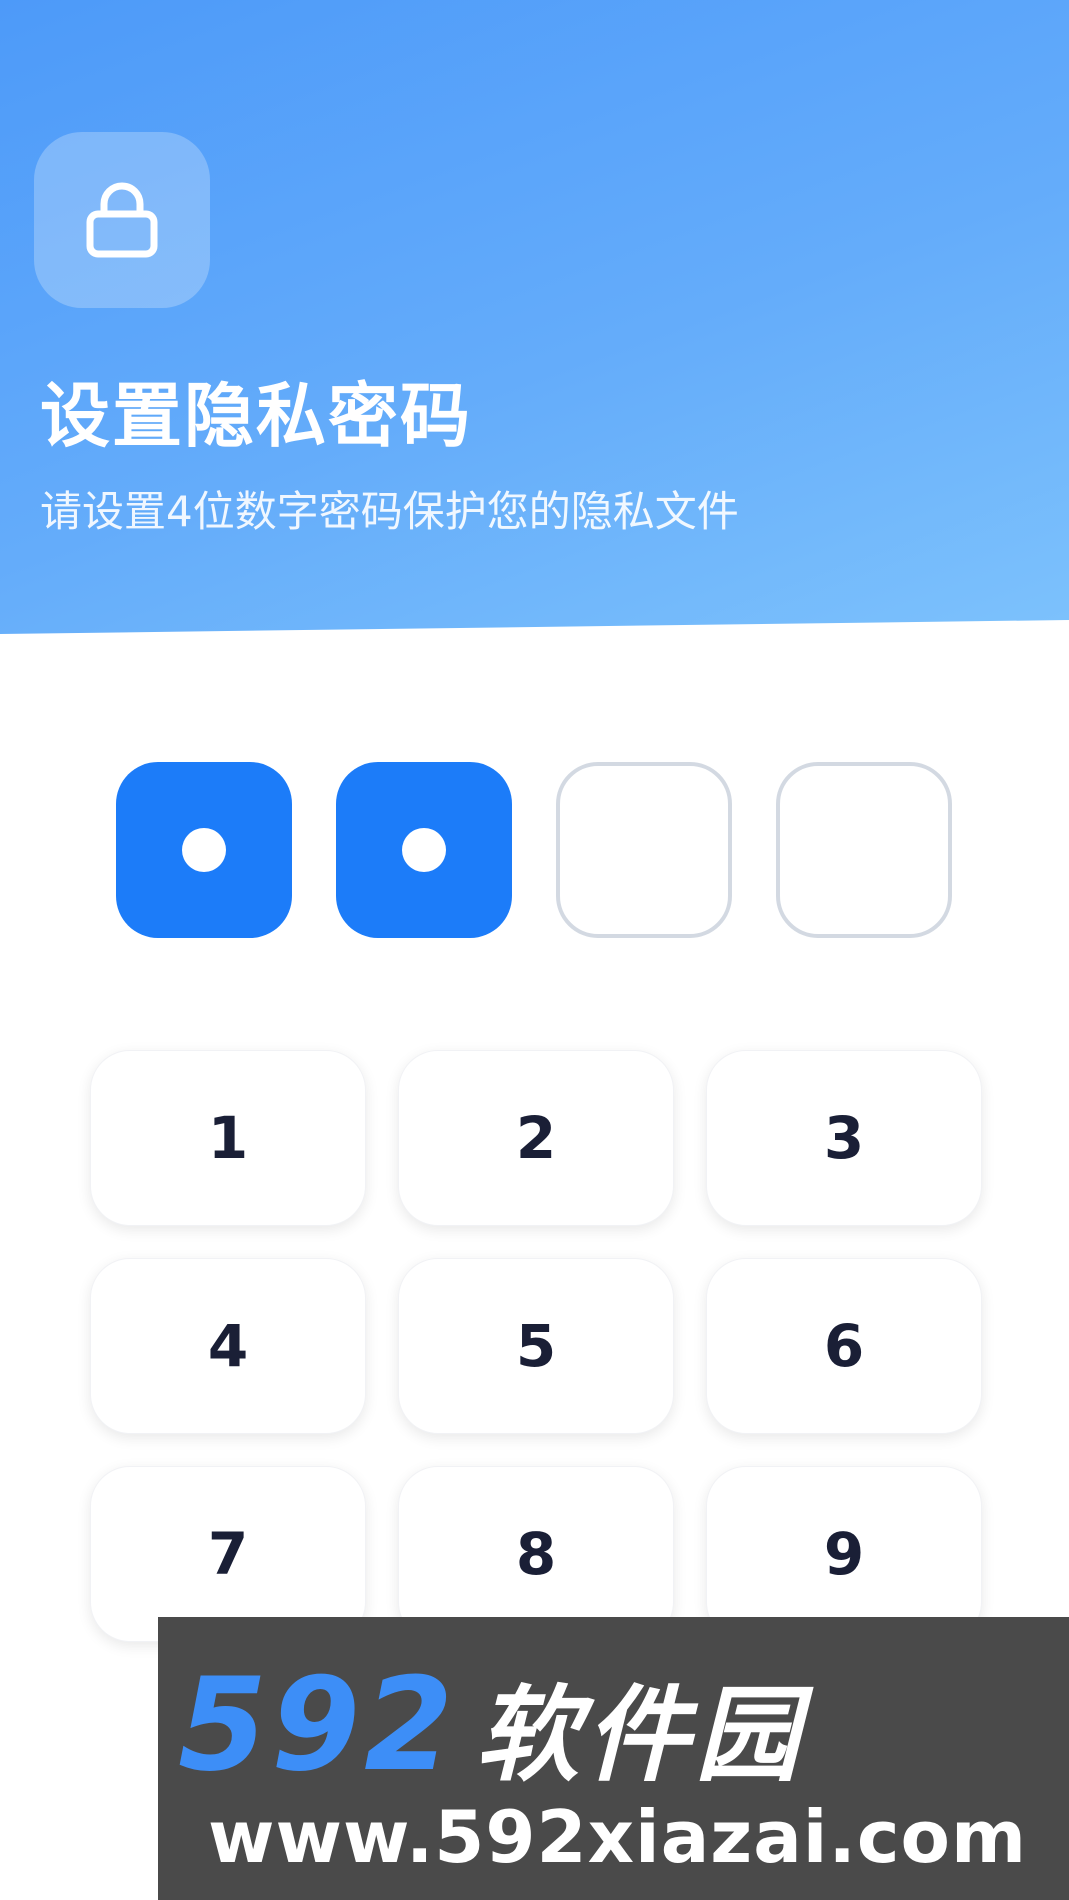  Describe the element at coordinates (389, 511) in the screenshot. I see `page-subtitle: 请设置4位数字密码保护您的隐私文件` at that location.